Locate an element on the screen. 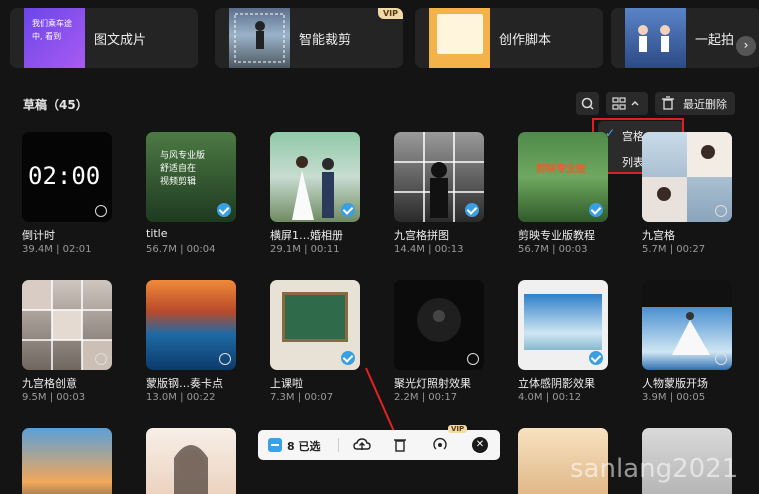 This screenshot has height=494, width=759. draft-name: 横屏1…婚相册 is located at coordinates (306, 235).